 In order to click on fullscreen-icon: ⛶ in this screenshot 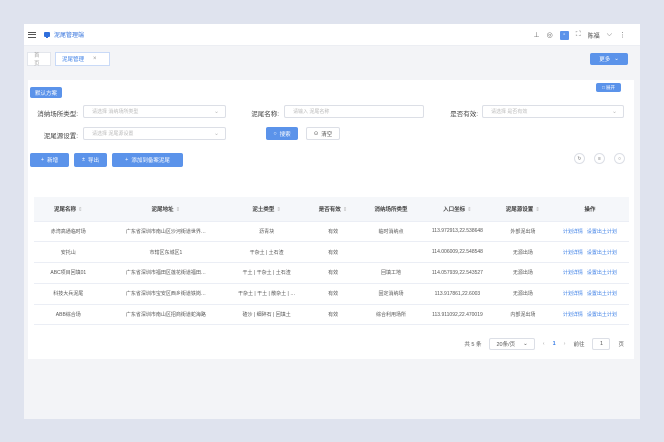, I will do `click(578, 35)`.